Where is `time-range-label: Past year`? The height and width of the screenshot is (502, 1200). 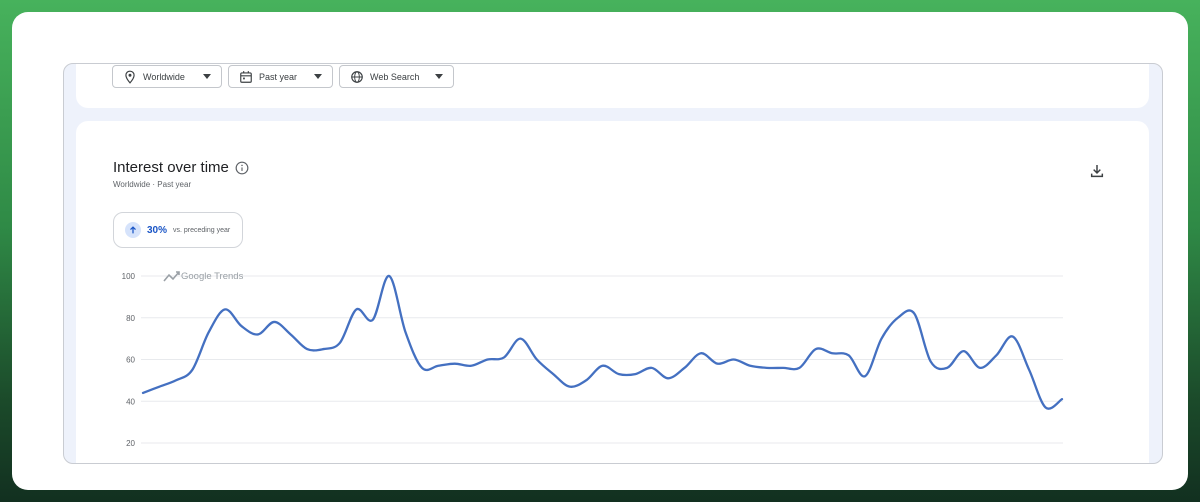
time-range-label: Past year is located at coordinates (278, 76).